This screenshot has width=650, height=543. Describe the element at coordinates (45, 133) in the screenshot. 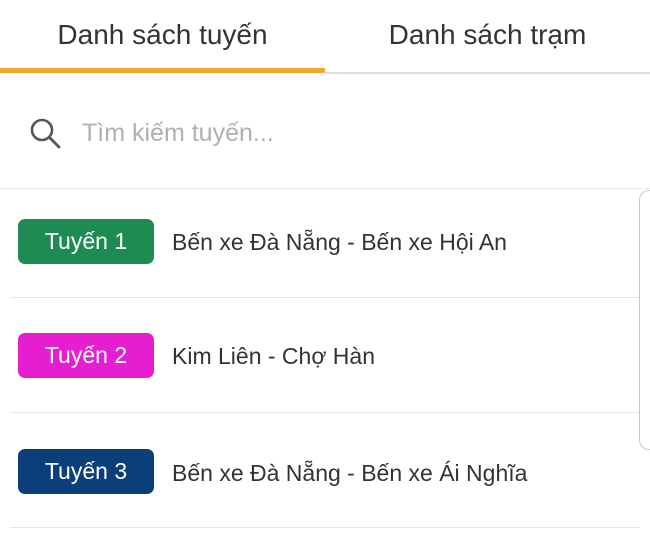

I see `search-icon` at that location.